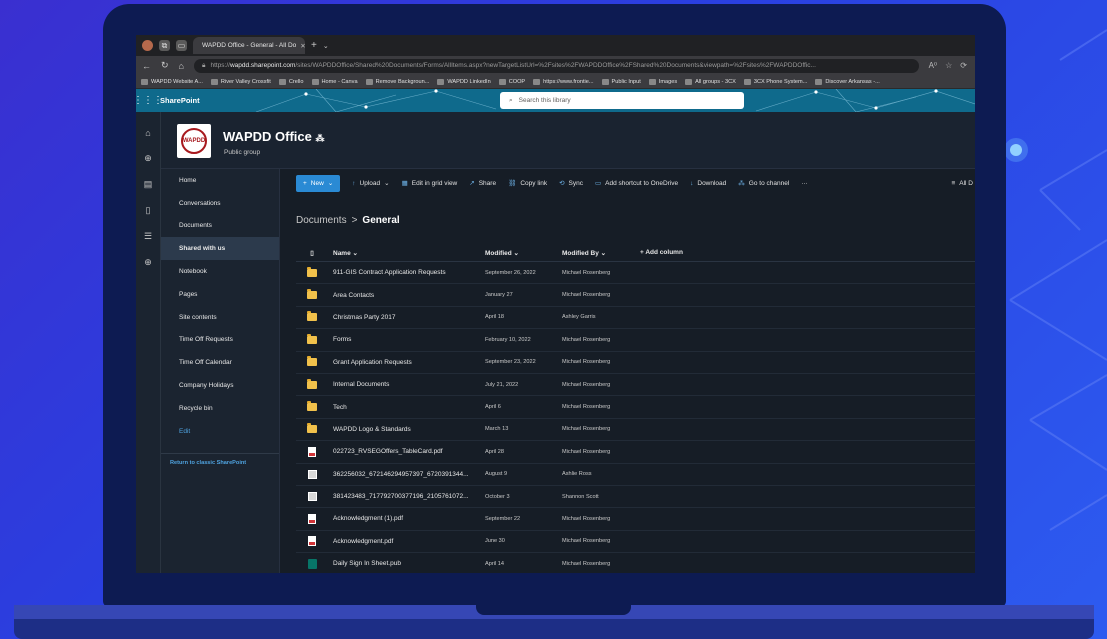 The height and width of the screenshot is (639, 1107). I want to click on nav-item-home: Home, so click(220, 180).